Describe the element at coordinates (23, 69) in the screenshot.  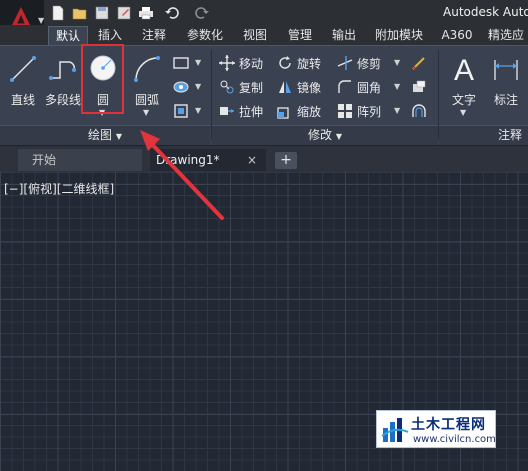
I see `line-icon` at that location.